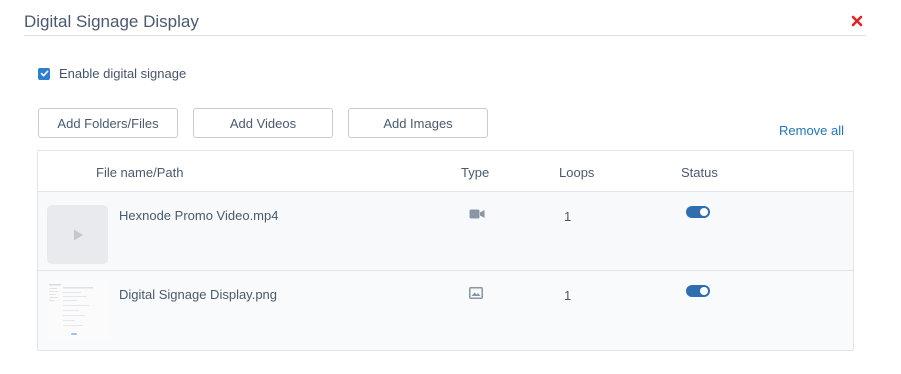 The height and width of the screenshot is (374, 901). Describe the element at coordinates (857, 21) in the screenshot. I see `close-icon` at that location.